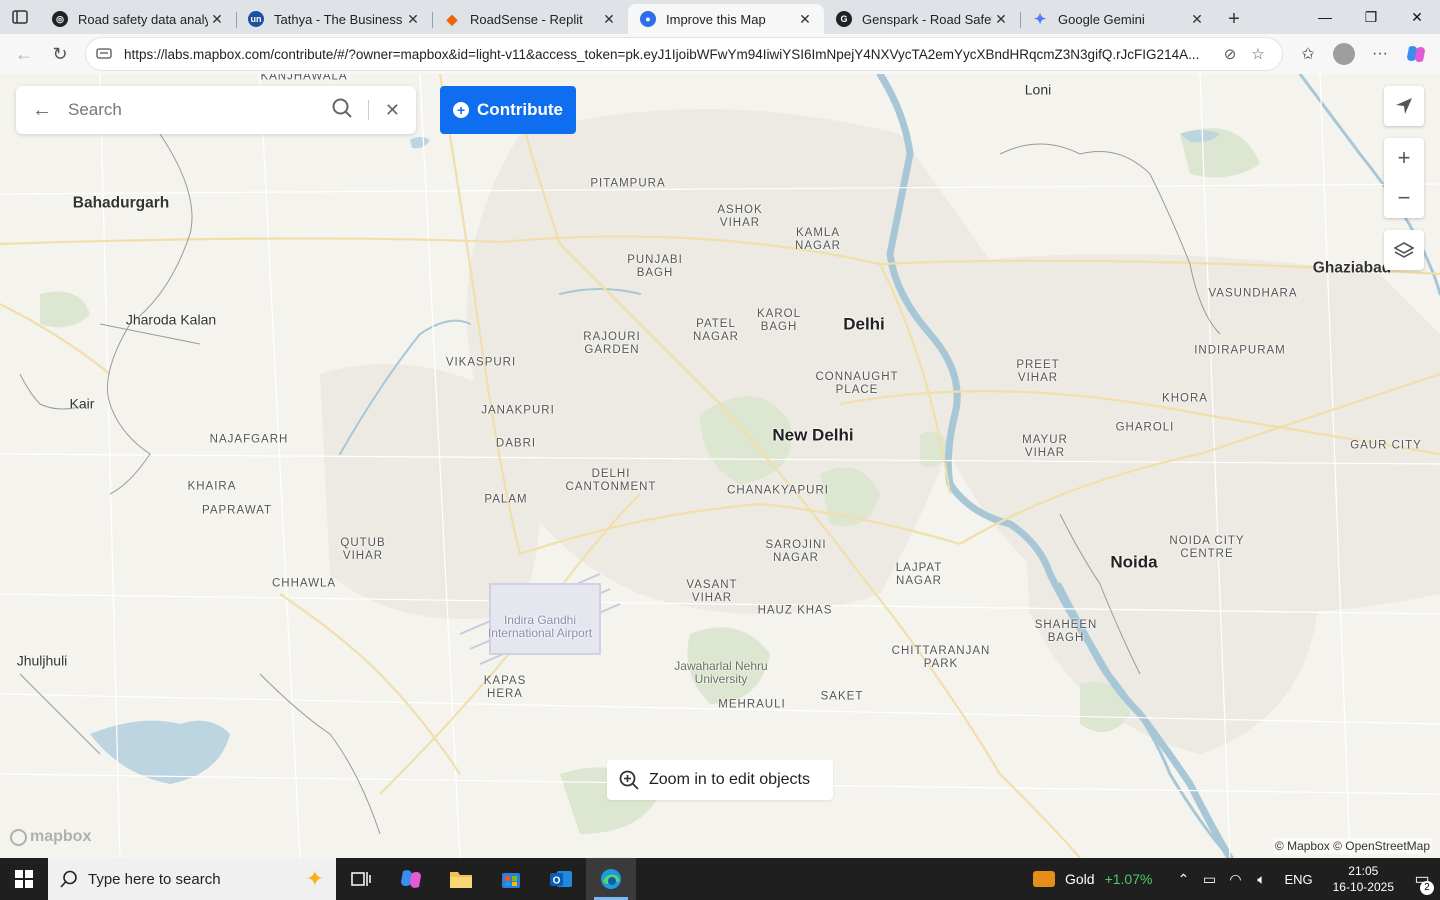  Describe the element at coordinates (1417, 17) in the screenshot. I see `close-window-button: ✕` at that location.